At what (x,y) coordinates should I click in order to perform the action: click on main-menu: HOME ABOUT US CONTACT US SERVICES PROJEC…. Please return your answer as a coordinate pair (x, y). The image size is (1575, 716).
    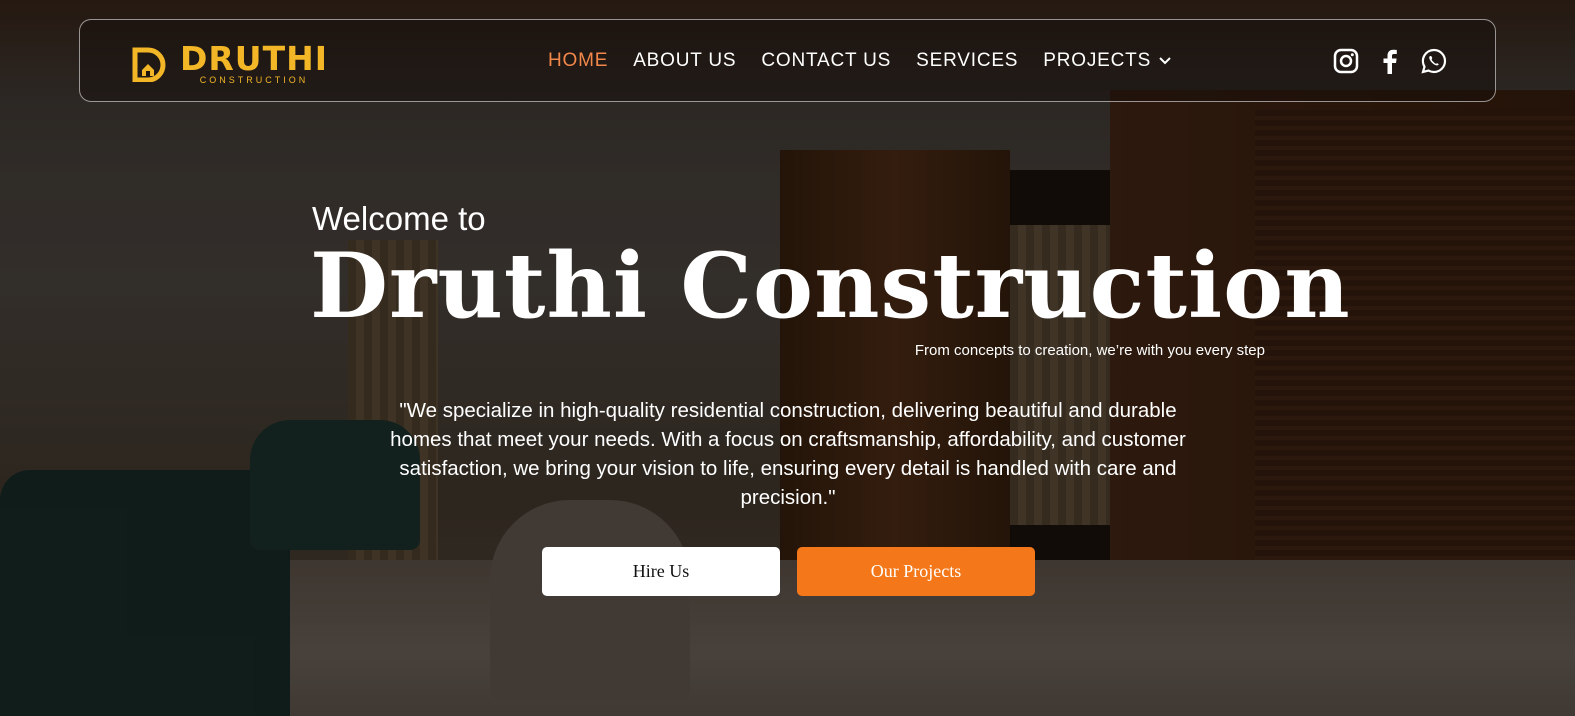
    Looking at the image, I should click on (872, 61).